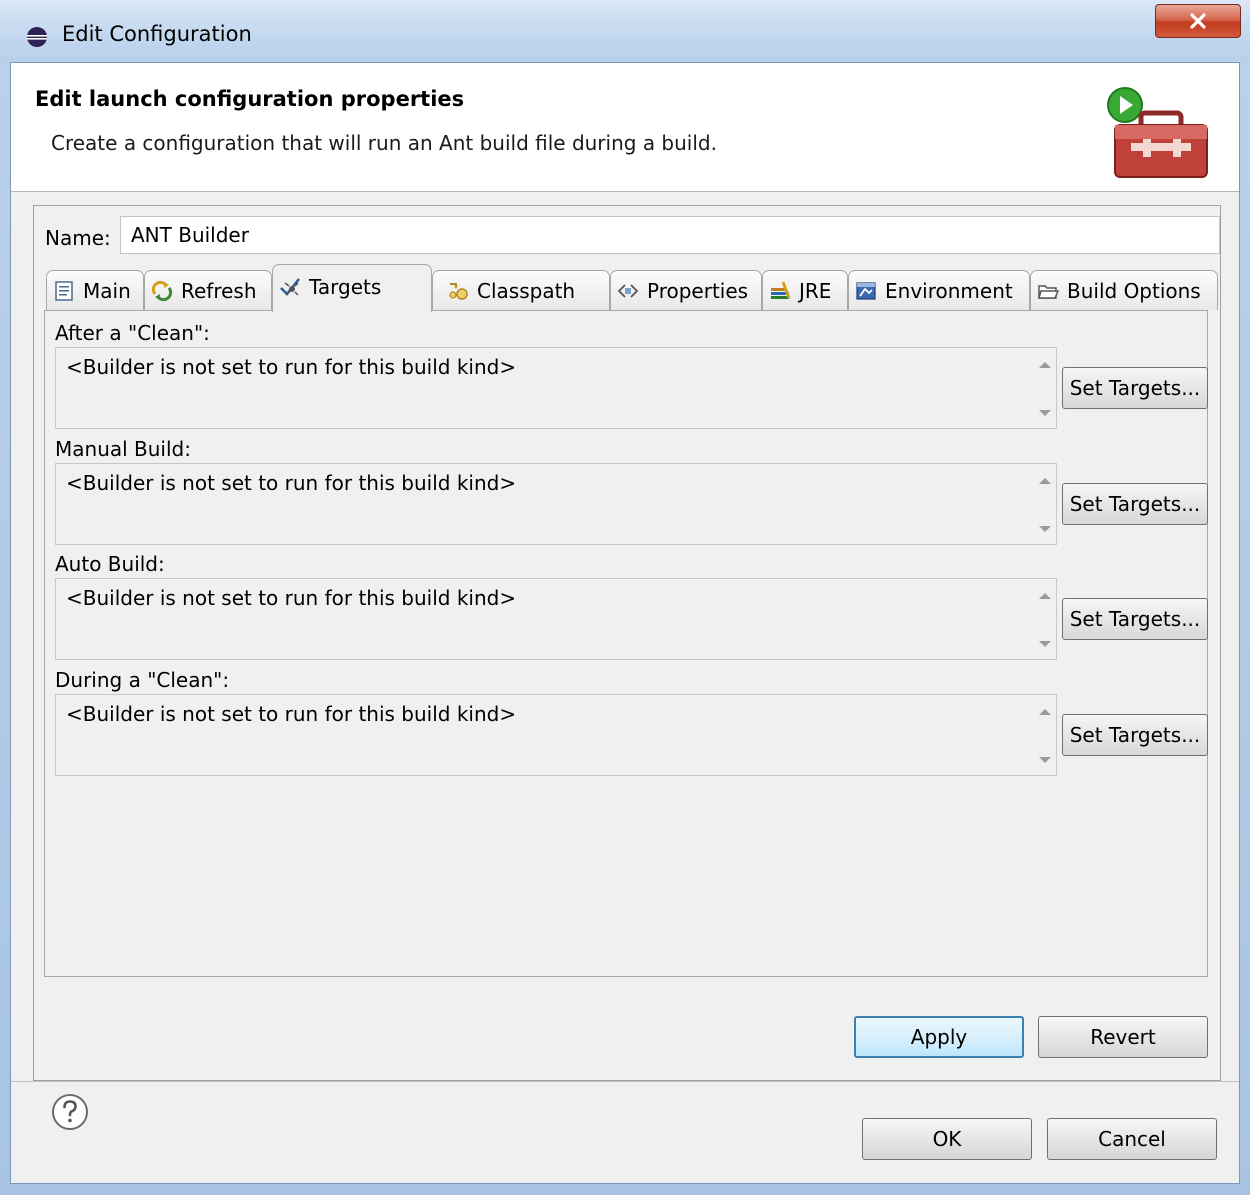 This screenshot has width=1250, height=1195. Describe the element at coordinates (345, 286) in the screenshot. I see `tab-label: Targets` at that location.